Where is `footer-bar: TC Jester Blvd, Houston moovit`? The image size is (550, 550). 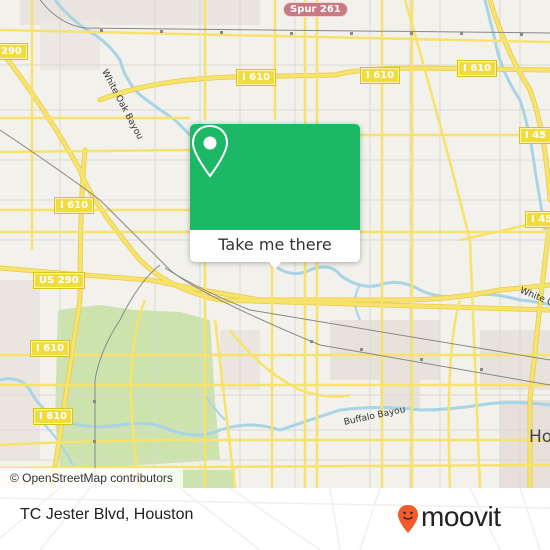 footer-bar: TC Jester Blvd, Houston moovit is located at coordinates (275, 519).